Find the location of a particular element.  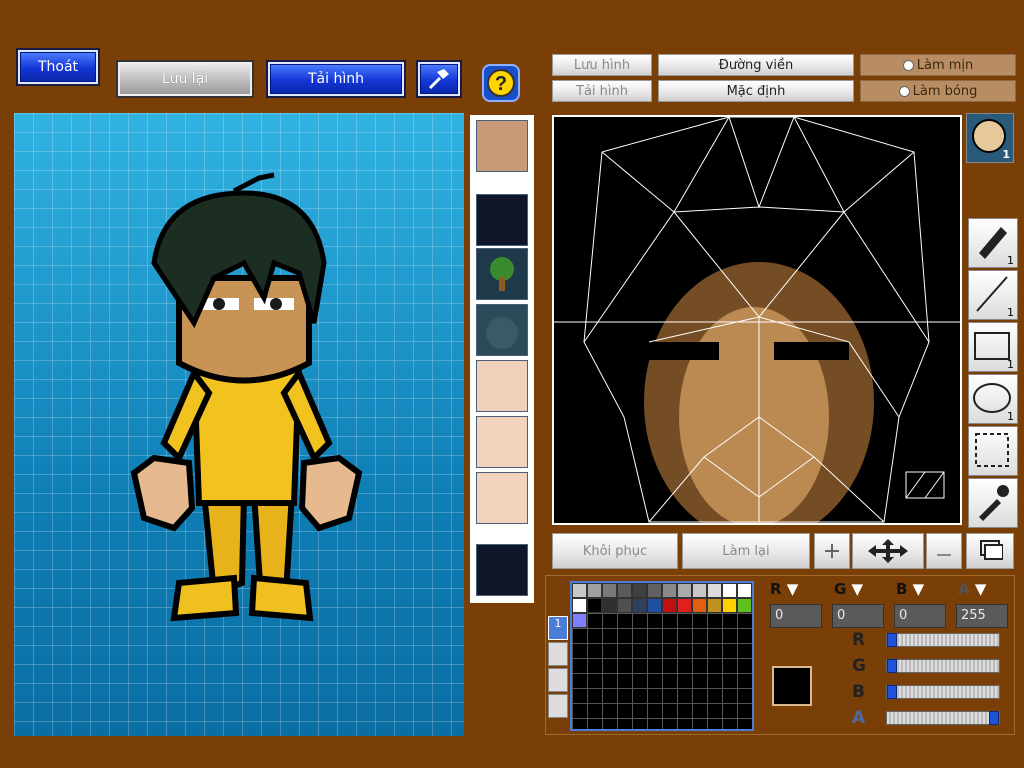

eyedropper-tool is located at coordinates (993, 503).